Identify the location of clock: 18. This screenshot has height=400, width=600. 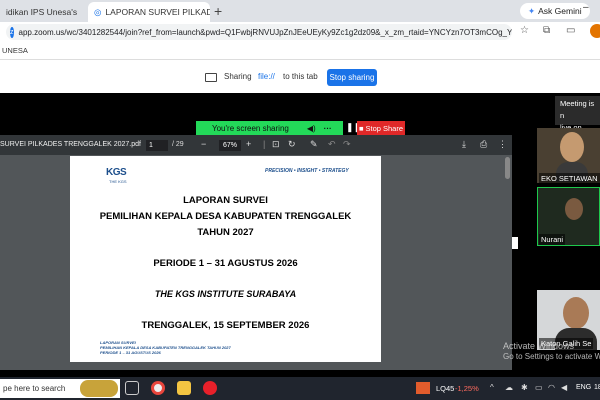
(597, 387).